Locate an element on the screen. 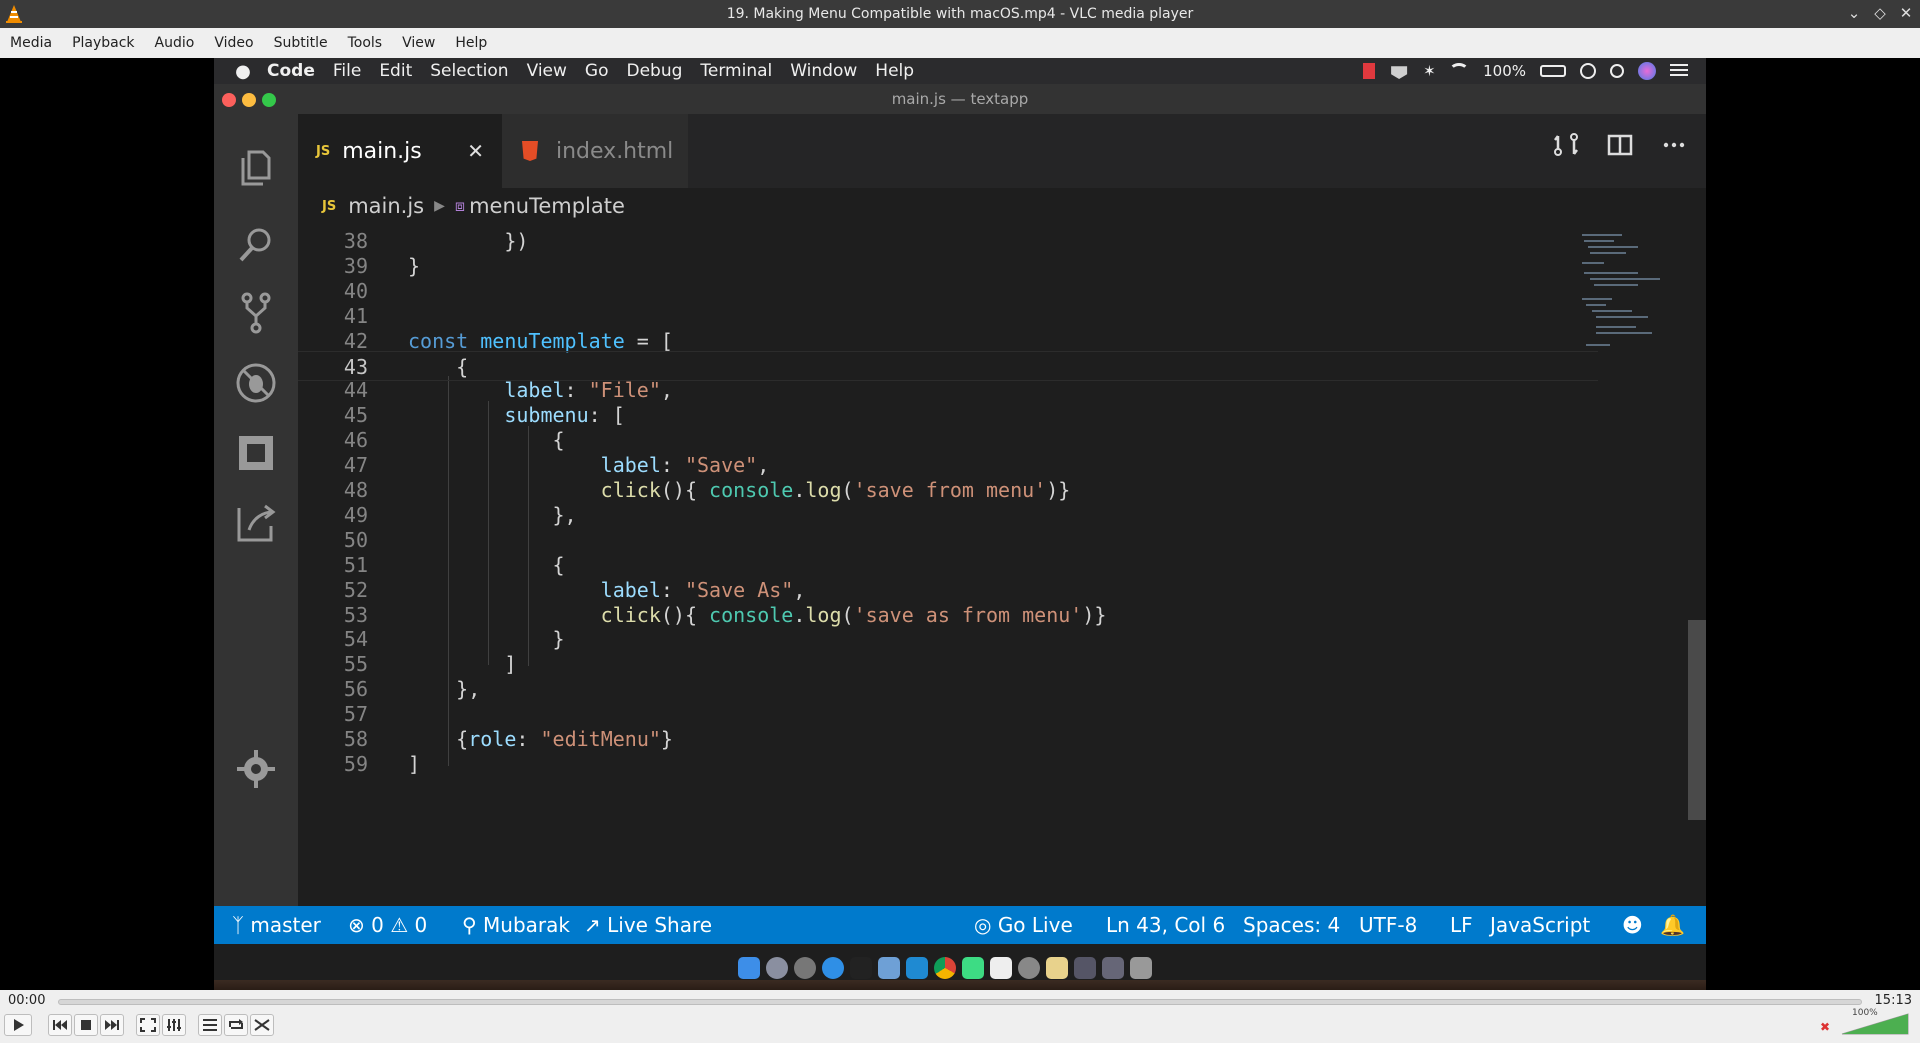 The height and width of the screenshot is (1043, 1920). notifications-bell-icon: 🔔 is located at coordinates (1672, 925).